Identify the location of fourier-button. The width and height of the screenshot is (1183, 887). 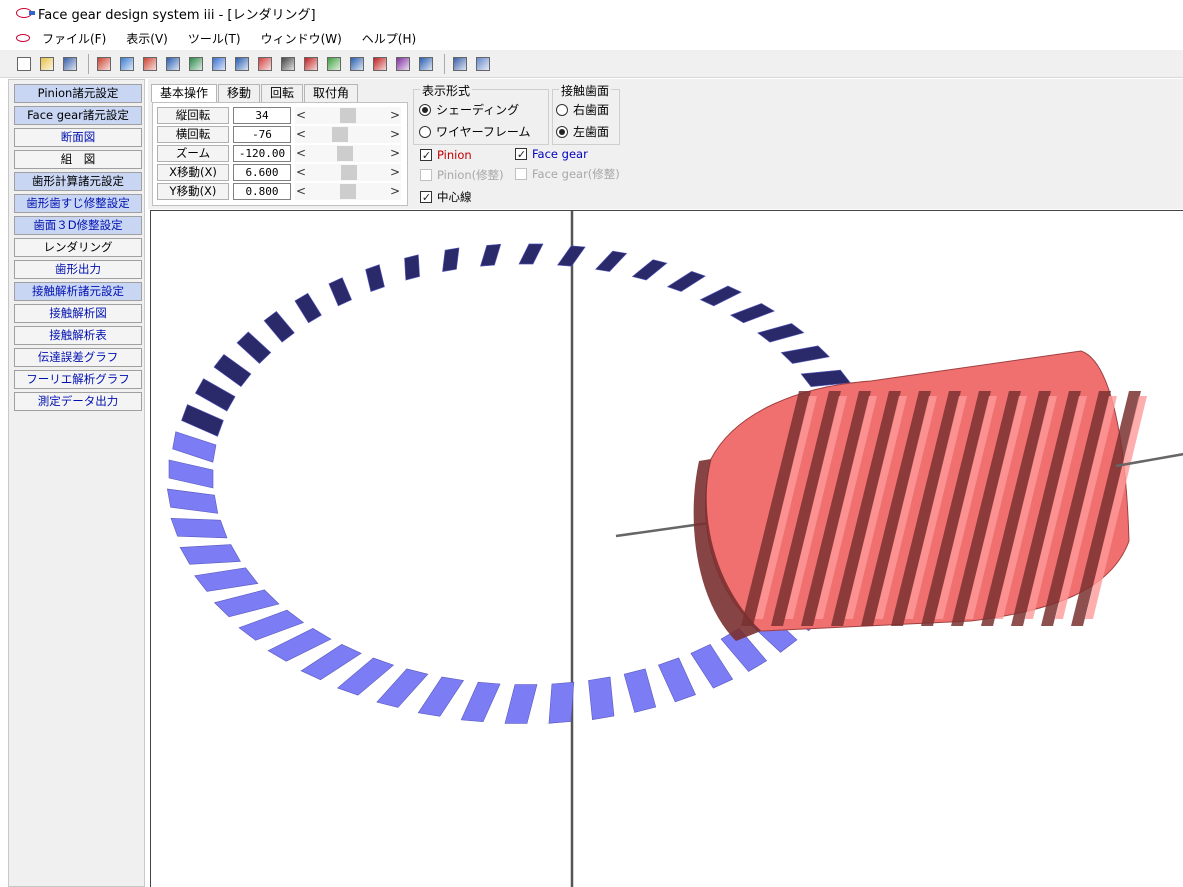
(403, 64).